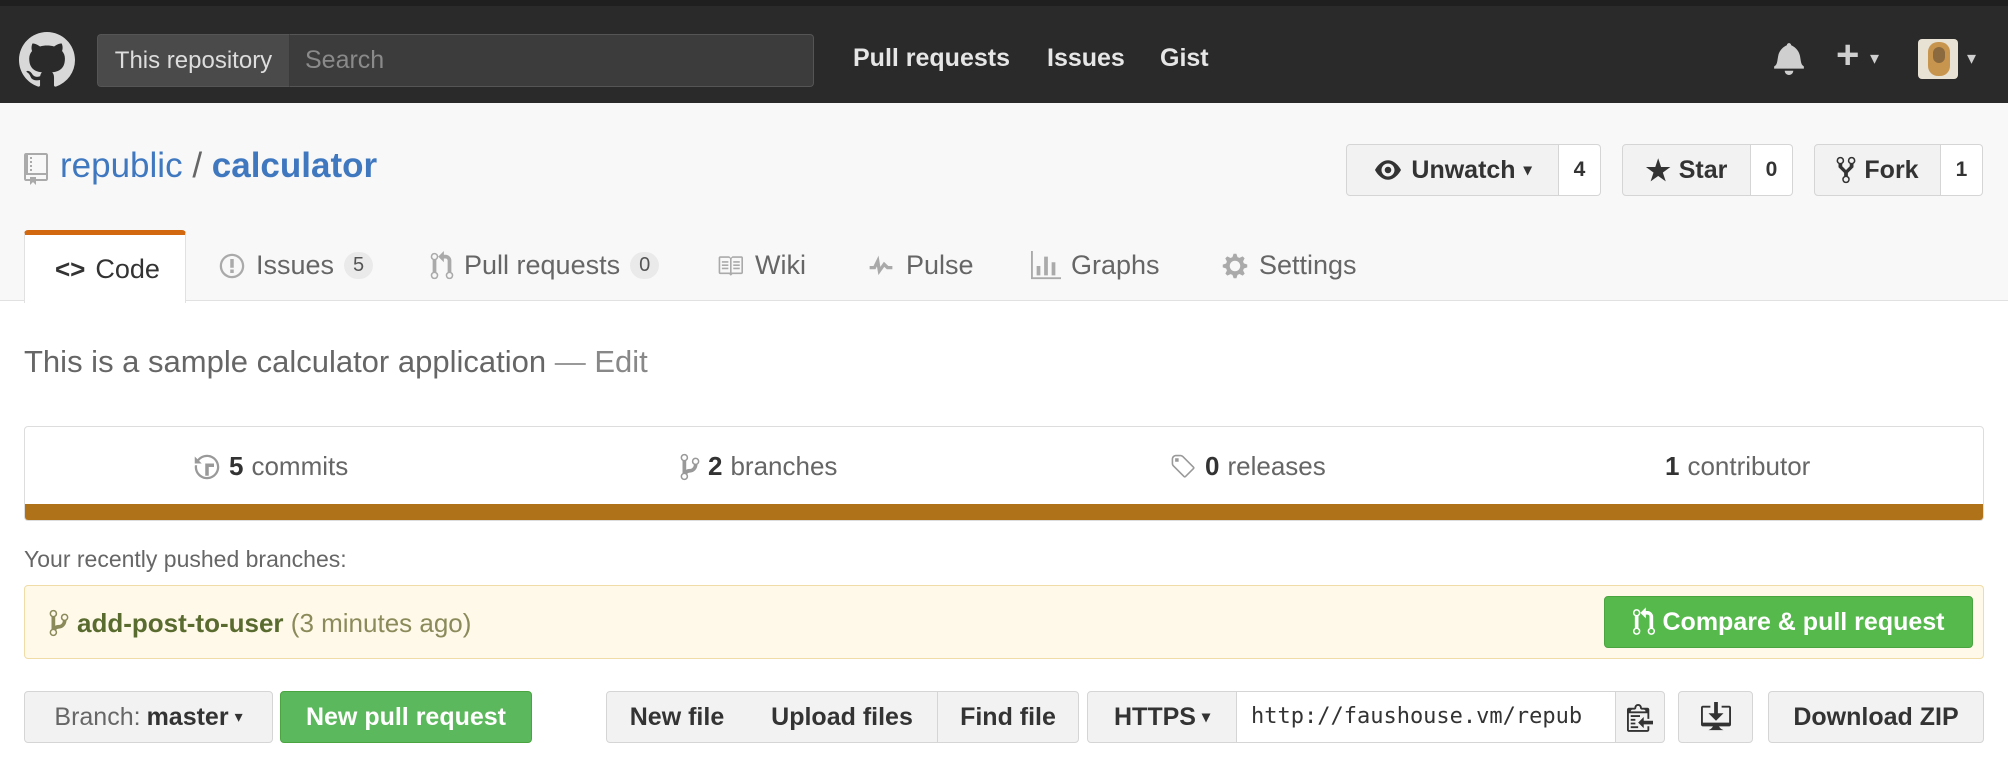 The height and width of the screenshot is (762, 2008). Describe the element at coordinates (285, 361) in the screenshot. I see `description-text: This is a sample calculator application` at that location.